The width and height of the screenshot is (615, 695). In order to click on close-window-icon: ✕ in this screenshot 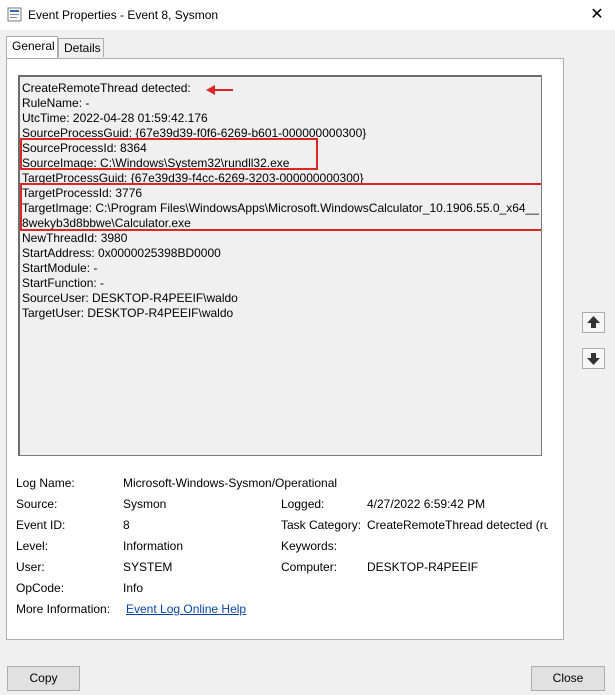, I will do `click(597, 15)`.